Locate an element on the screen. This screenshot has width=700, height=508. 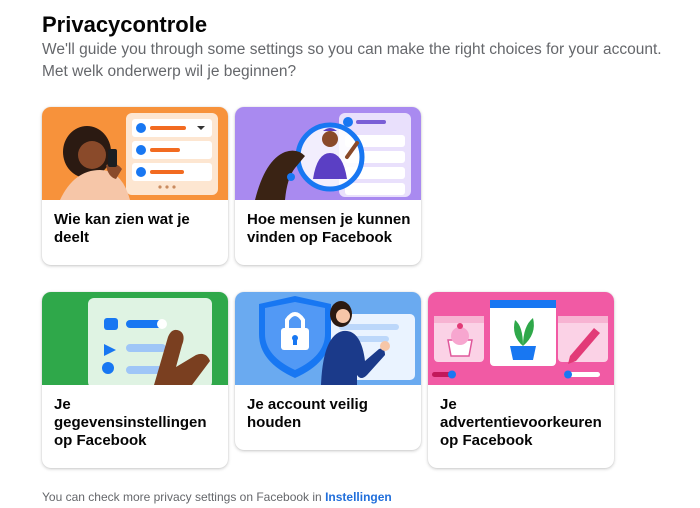
card-ad-preferences: Je advertentievoorkeuren op Facebook is located at coordinates (521, 380).